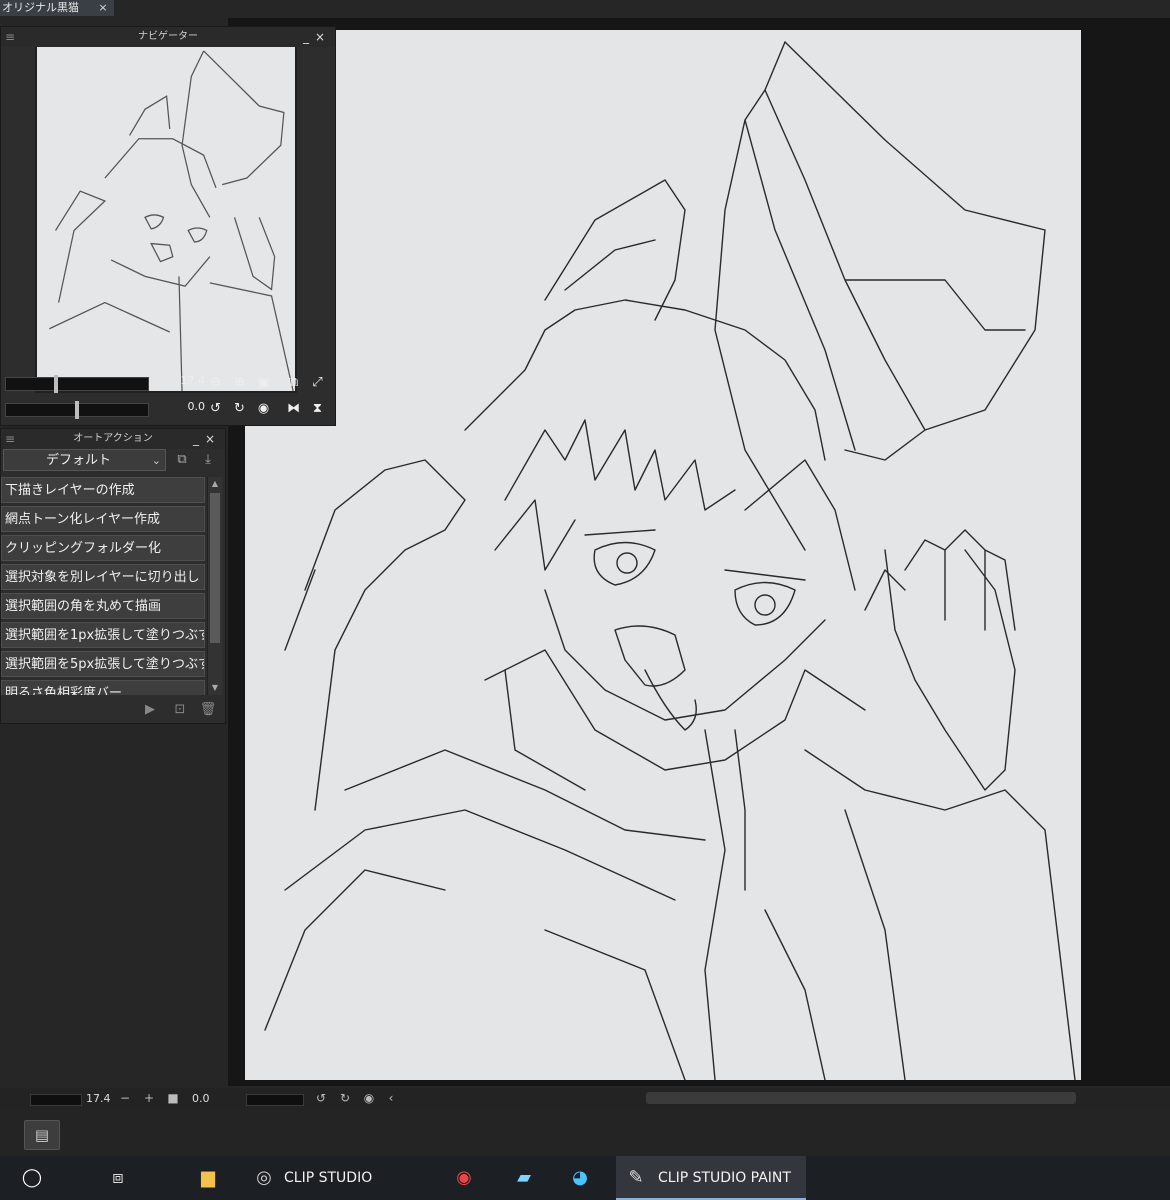 This screenshot has width=1170, height=1200. I want to click on play-icon: ▶, so click(150, 710).